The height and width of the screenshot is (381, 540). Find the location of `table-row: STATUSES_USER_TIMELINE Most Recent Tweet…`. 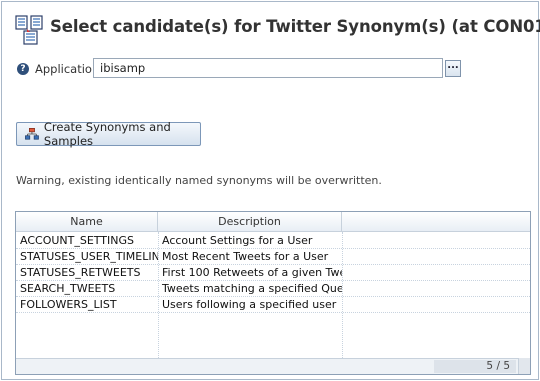

table-row: STATUSES_USER_TIMELINE Most Recent Tweet… is located at coordinates (273, 257).